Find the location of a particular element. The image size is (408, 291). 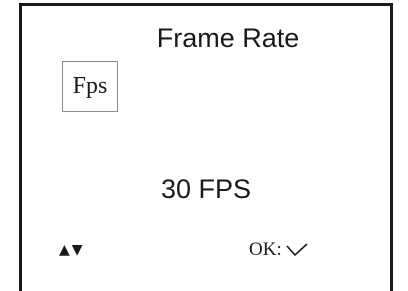

frame-rate-value: 30 FPS is located at coordinates (206, 189).